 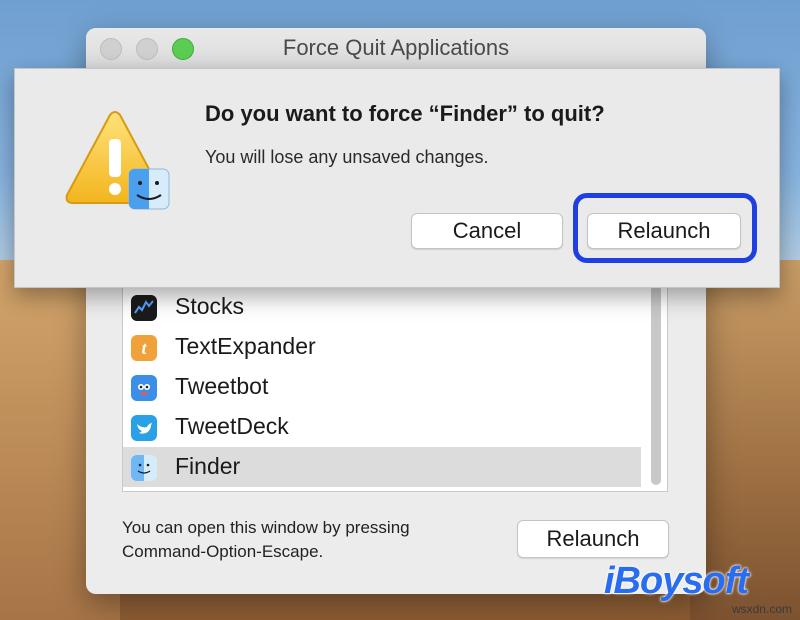 What do you see at coordinates (111, 49) in the screenshot?
I see `close-window-button` at bounding box center [111, 49].